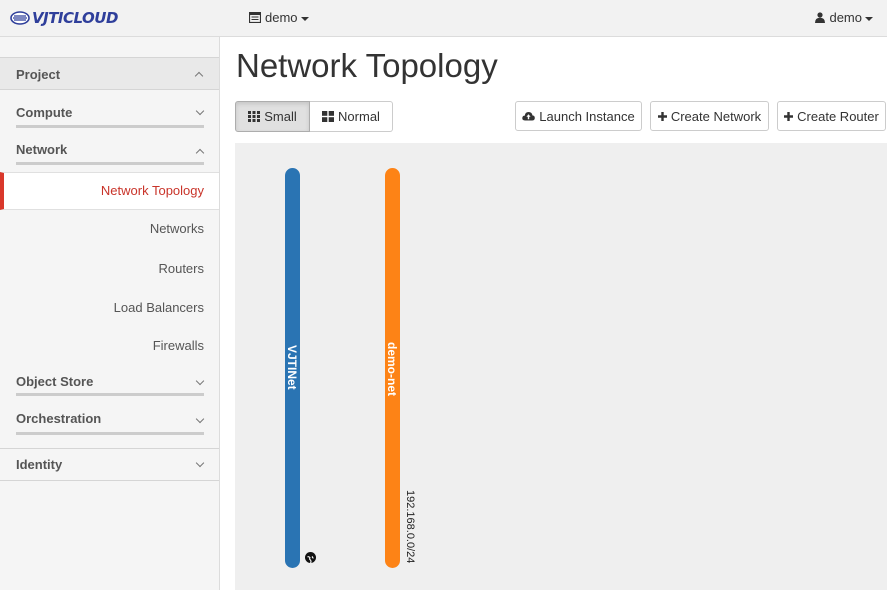  I want to click on sidebar-group-compute: Compute, so click(110, 116).